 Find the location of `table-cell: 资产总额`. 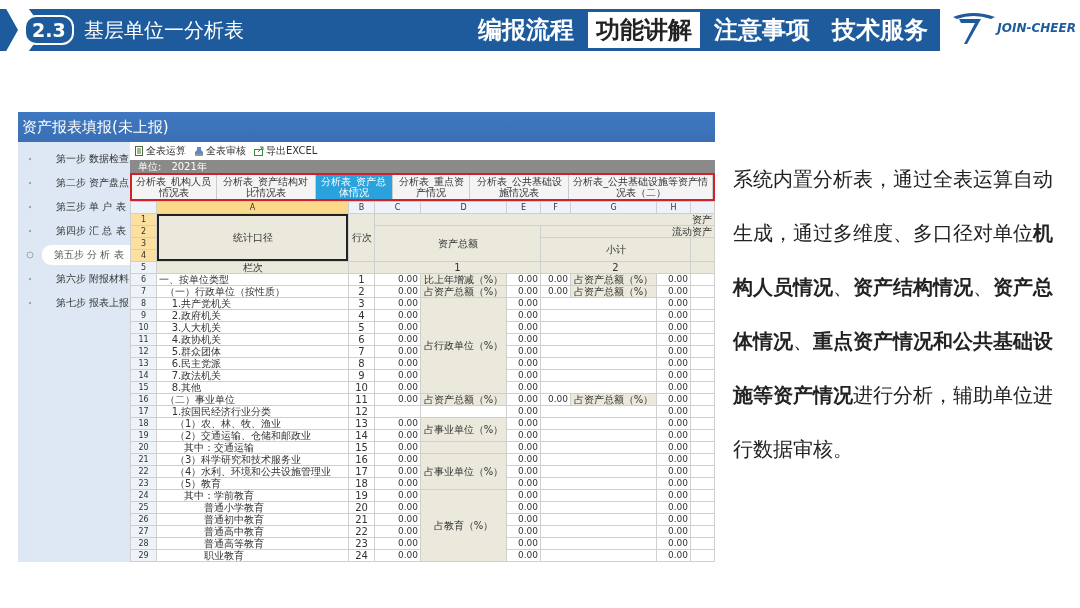

table-cell: 资产总额 is located at coordinates (457, 243).